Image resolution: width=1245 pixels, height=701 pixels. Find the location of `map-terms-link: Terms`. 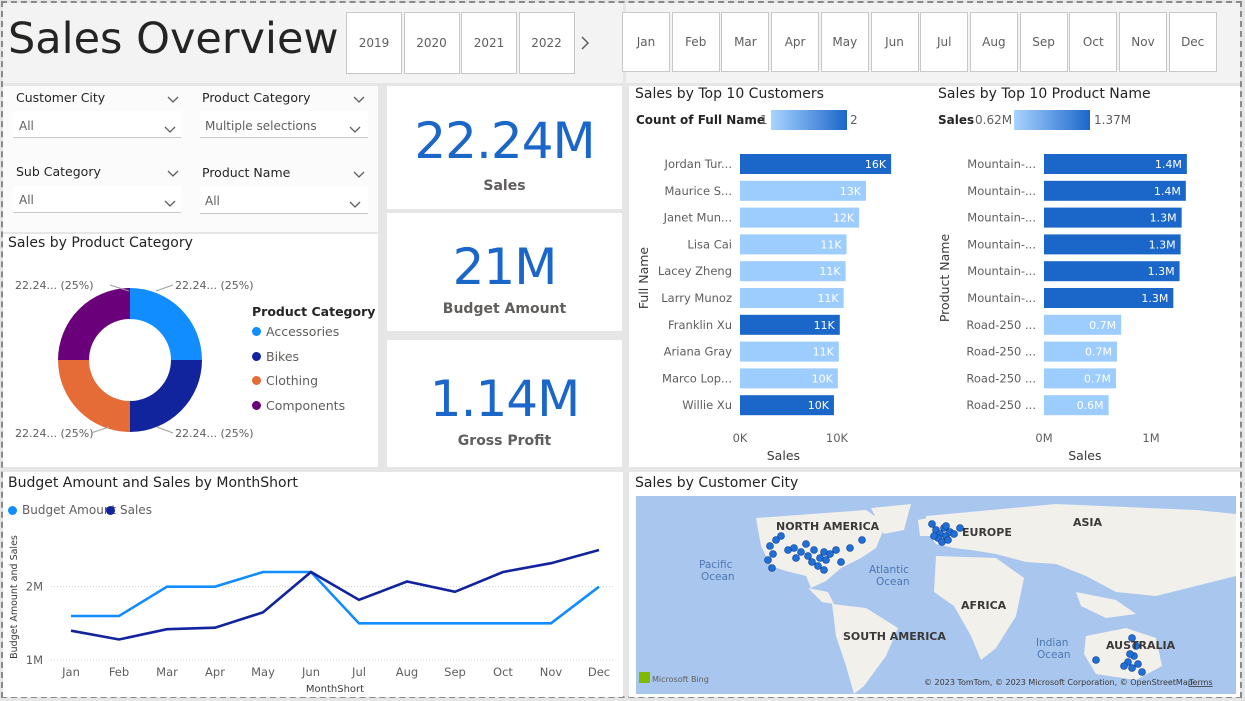

map-terms-link: Terms is located at coordinates (1200, 682).